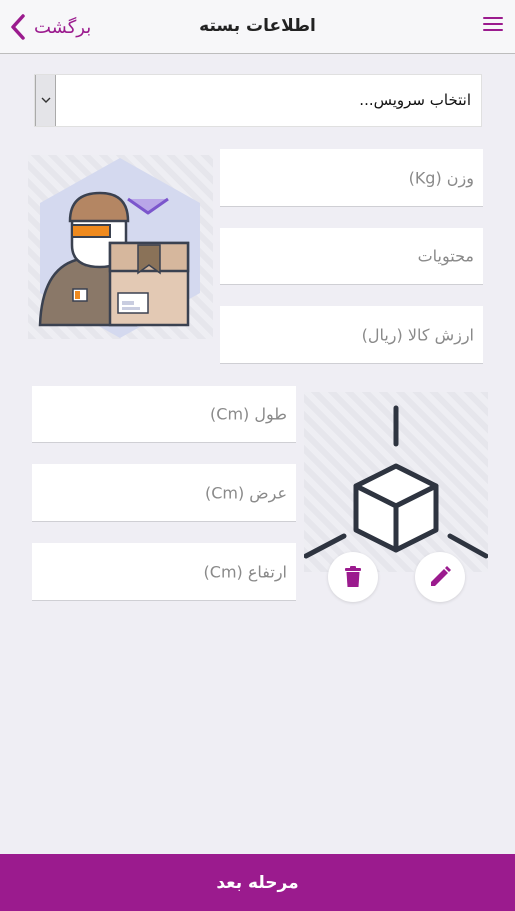  What do you see at coordinates (164, 414) in the screenshot?
I see `length-field: طول (Cm)` at bounding box center [164, 414].